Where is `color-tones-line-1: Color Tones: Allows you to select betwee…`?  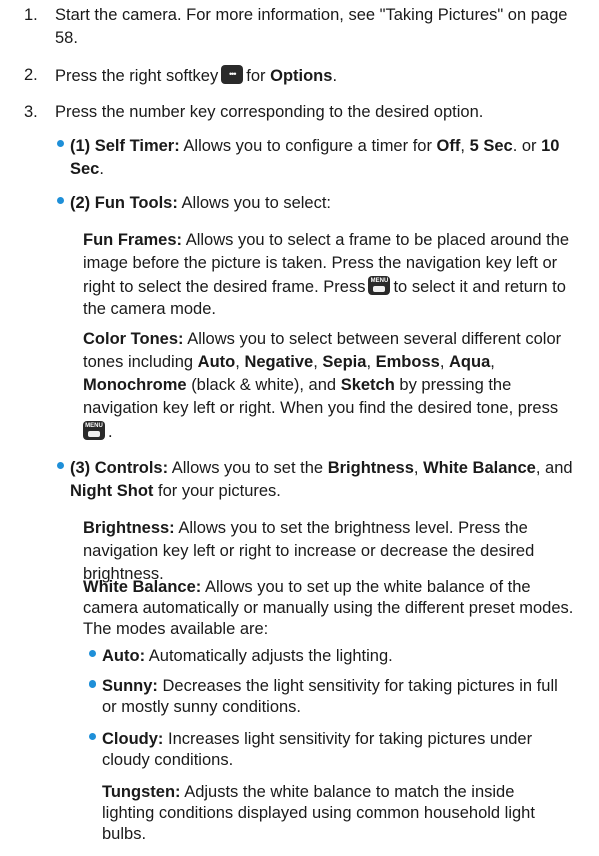
color-tones-line-1: Color Tones: Allows you to select betwee… is located at coordinates (322, 339).